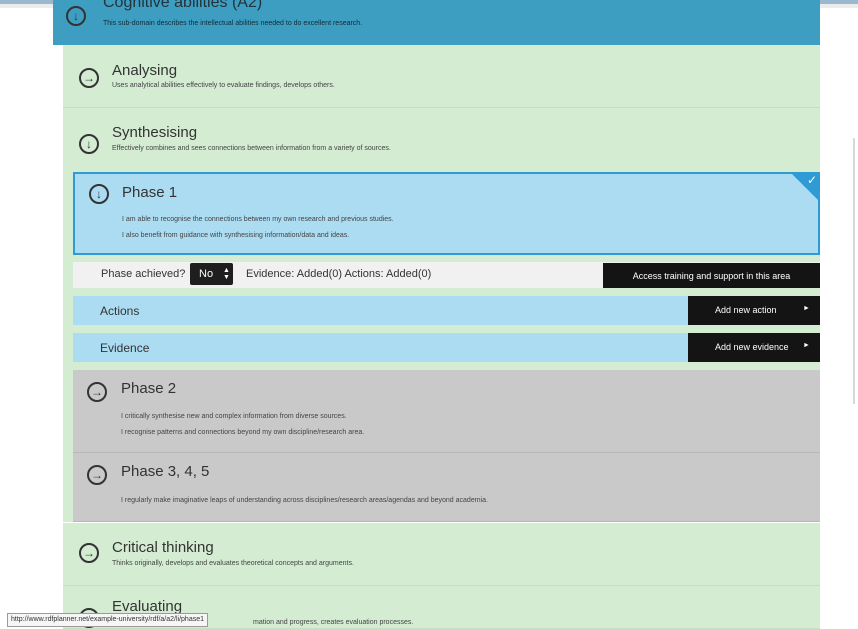  What do you see at coordinates (446, 310) in the screenshot?
I see `actions-bar: Actions Add new action ►` at bounding box center [446, 310].